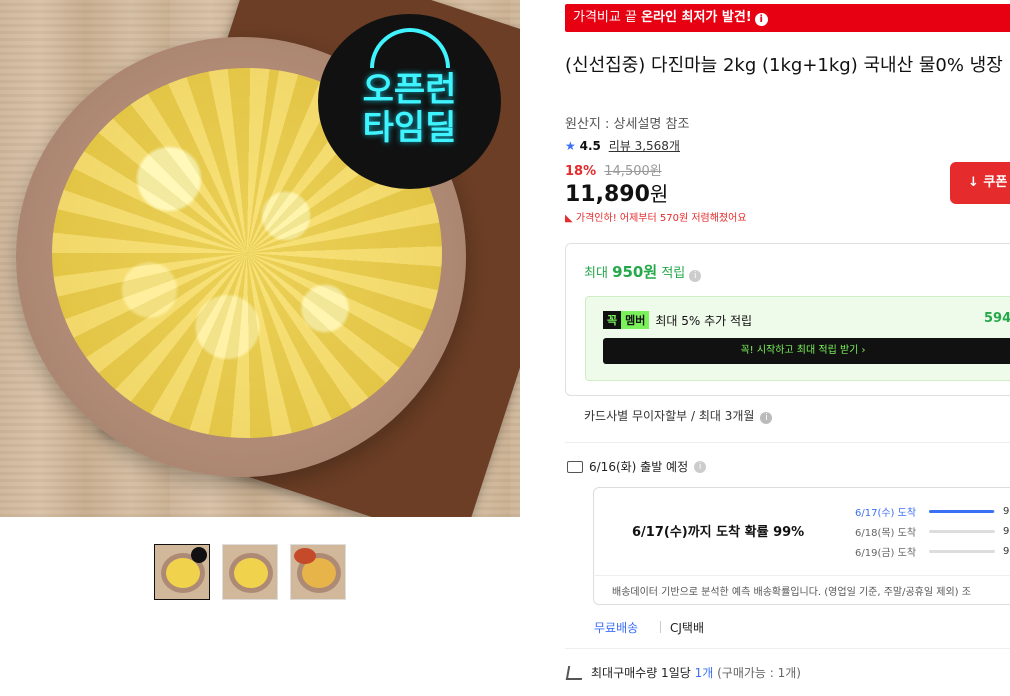 This screenshot has width=1010, height=696. I want to click on price-drop-text: 가격인하! 어제부터 570원 저렴해졌어요, so click(661, 218).